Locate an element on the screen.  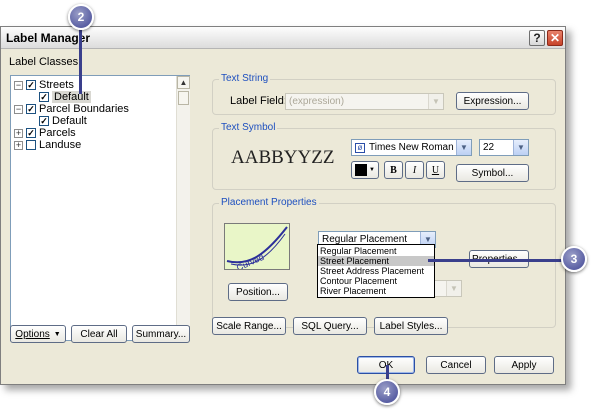
tree-item-parcel-boundaries-default: ✓ Default is located at coordinates (63, 121).